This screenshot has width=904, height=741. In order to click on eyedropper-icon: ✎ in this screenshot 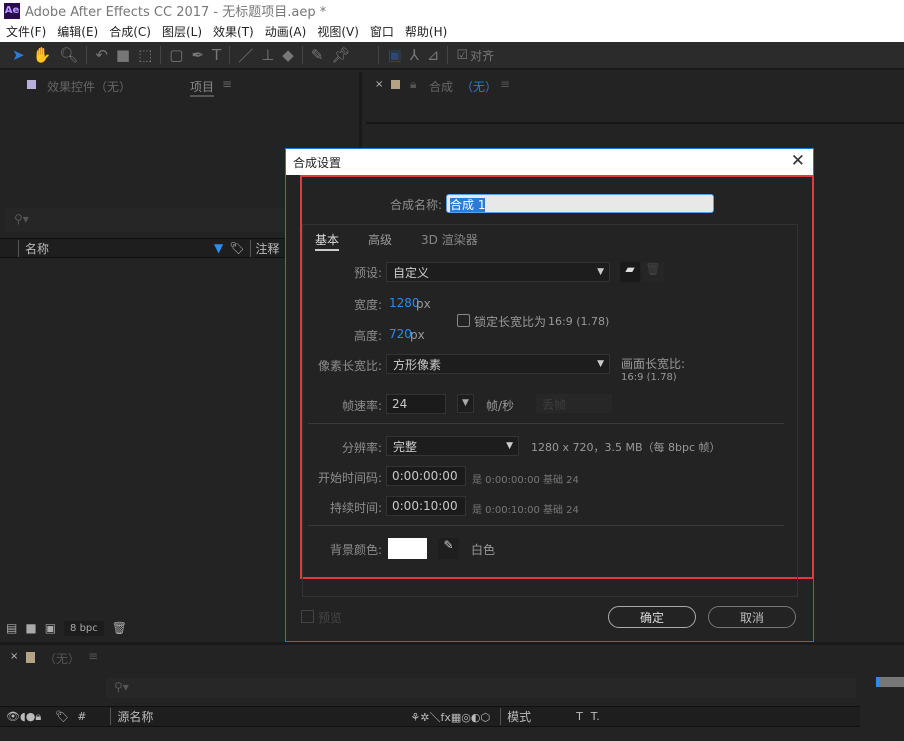, I will do `click(448, 548)`.